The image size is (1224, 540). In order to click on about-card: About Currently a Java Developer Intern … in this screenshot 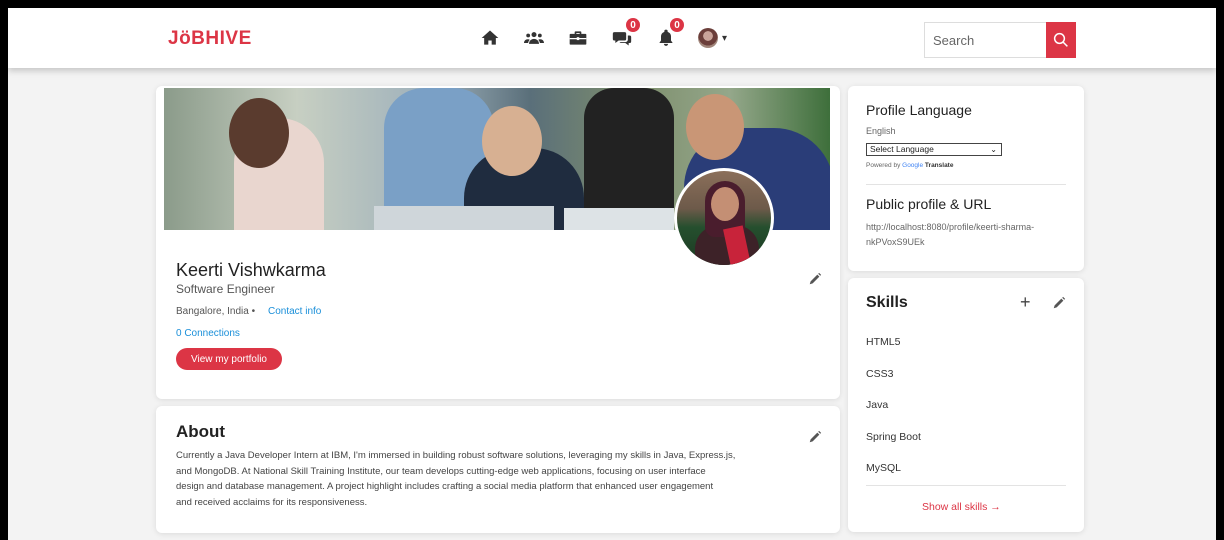, I will do `click(498, 469)`.